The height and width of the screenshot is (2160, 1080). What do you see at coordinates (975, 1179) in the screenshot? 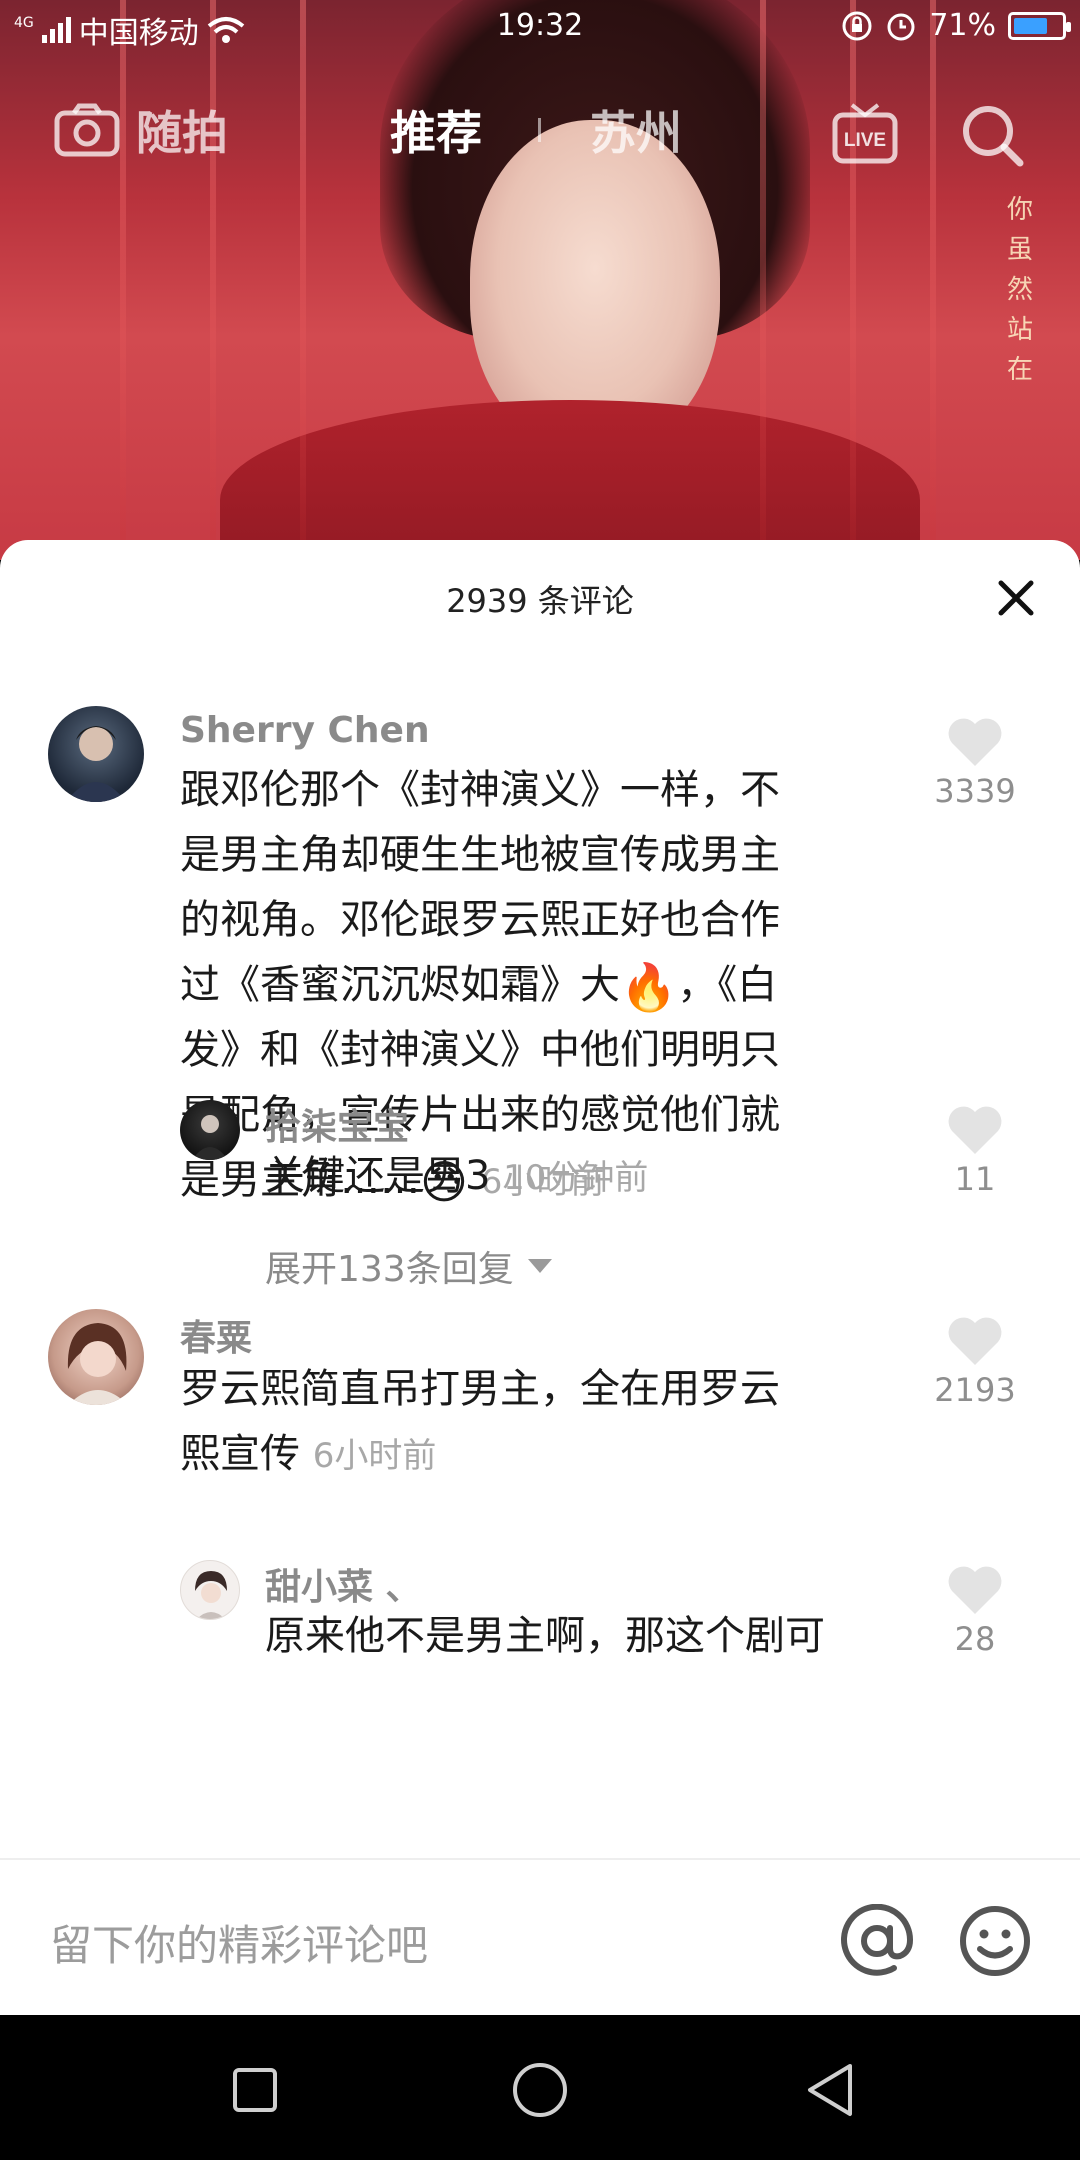
I see `like-count: 11` at bounding box center [975, 1179].